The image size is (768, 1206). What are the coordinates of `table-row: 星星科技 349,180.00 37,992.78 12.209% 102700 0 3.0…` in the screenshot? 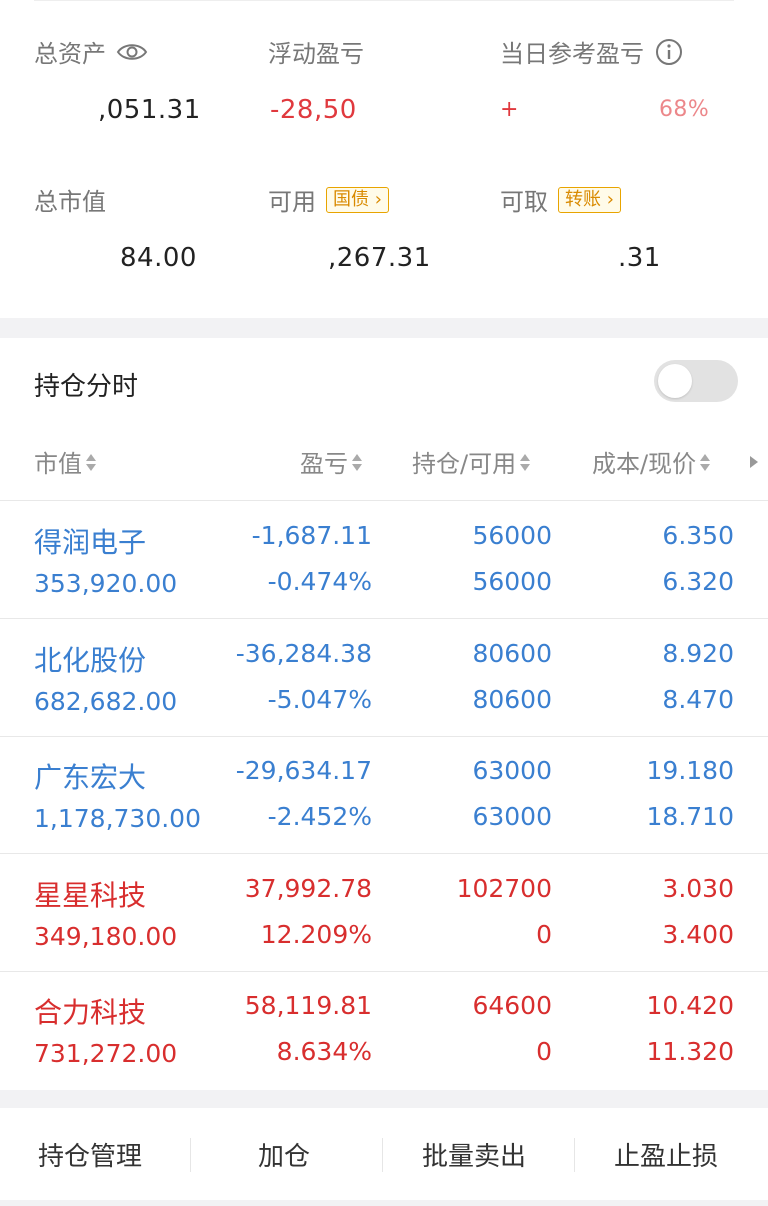 It's located at (384, 912).